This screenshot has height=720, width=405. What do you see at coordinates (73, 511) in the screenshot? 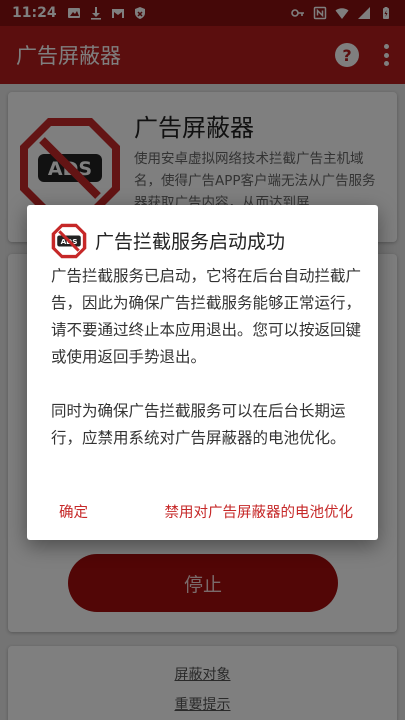
I see `confirm-button: 确定` at bounding box center [73, 511].